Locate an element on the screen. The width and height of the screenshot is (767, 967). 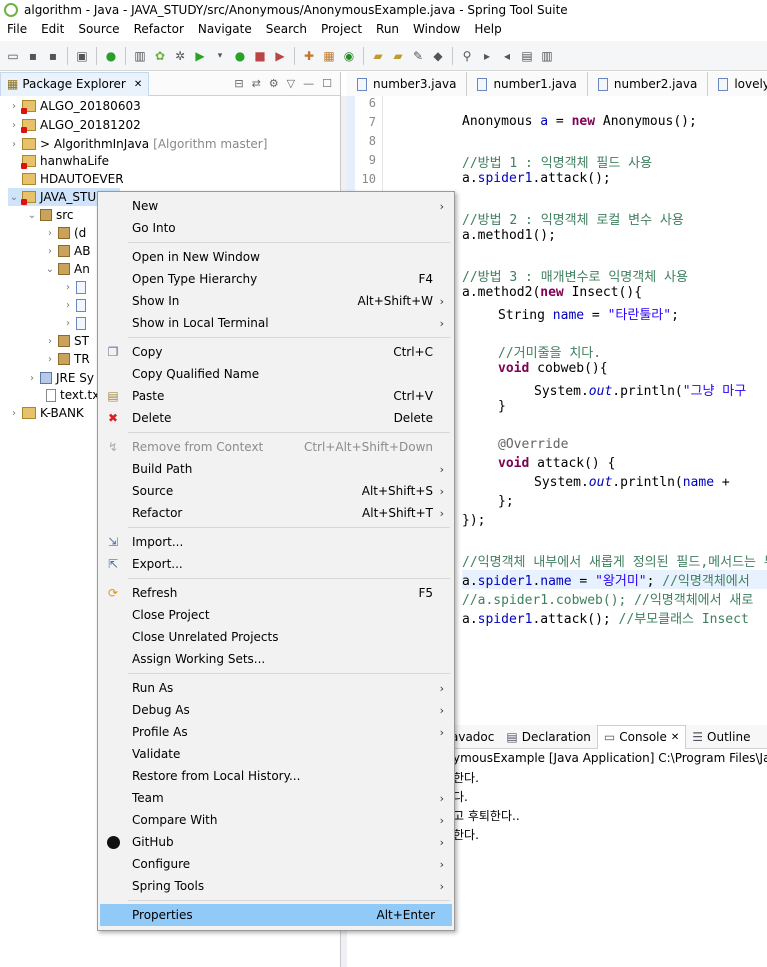
menu-item-team: Team › is located at coordinates (276, 798).